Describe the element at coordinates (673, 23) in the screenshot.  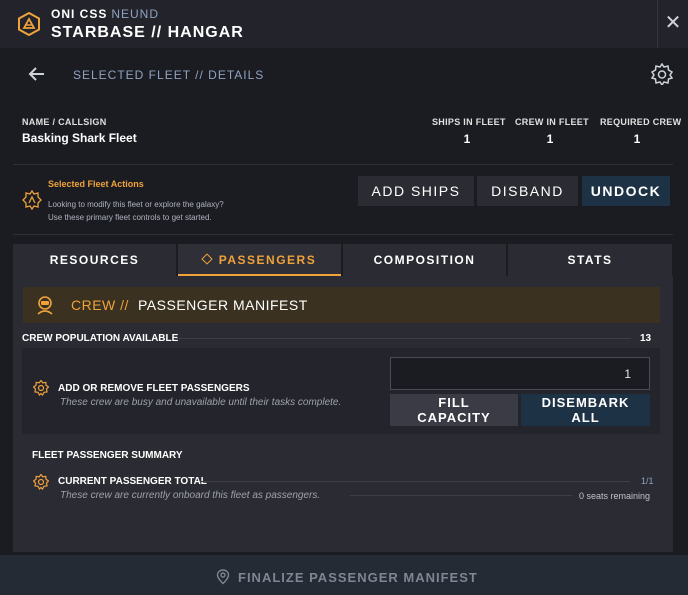
I see `close-button: ✕` at that location.